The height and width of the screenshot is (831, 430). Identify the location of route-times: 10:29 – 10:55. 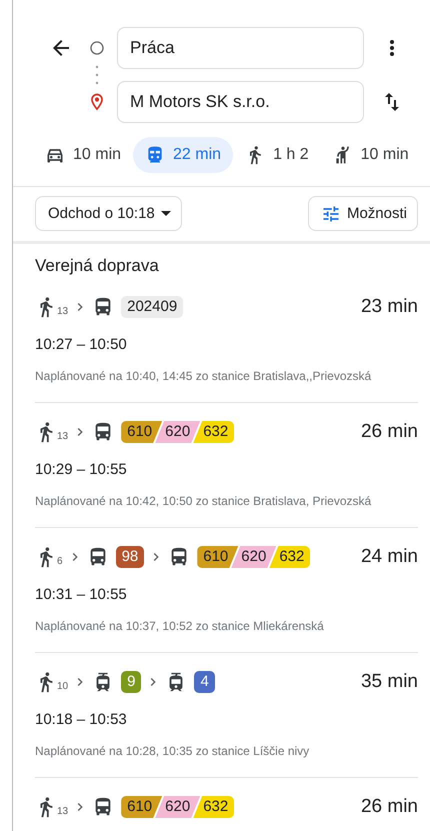
(81, 470).